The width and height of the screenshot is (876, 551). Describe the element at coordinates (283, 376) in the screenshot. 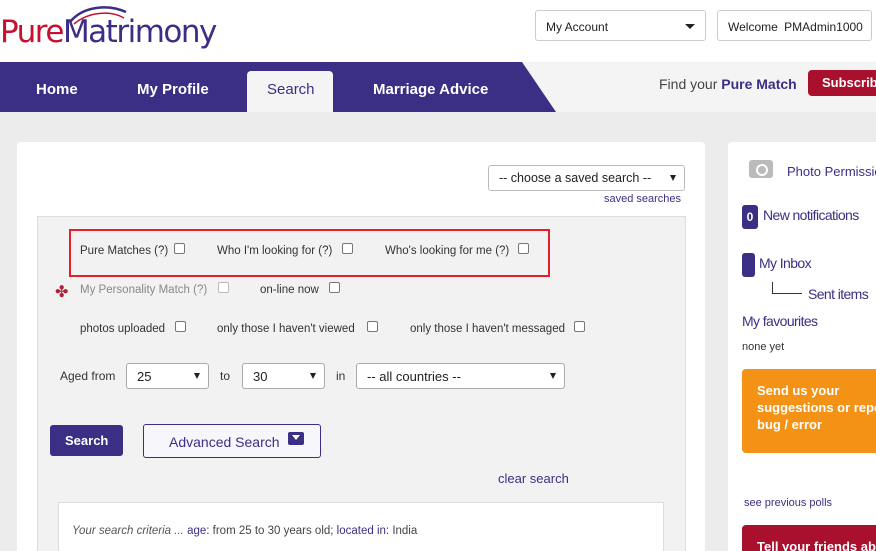

I see `age-to-select: 30` at that location.